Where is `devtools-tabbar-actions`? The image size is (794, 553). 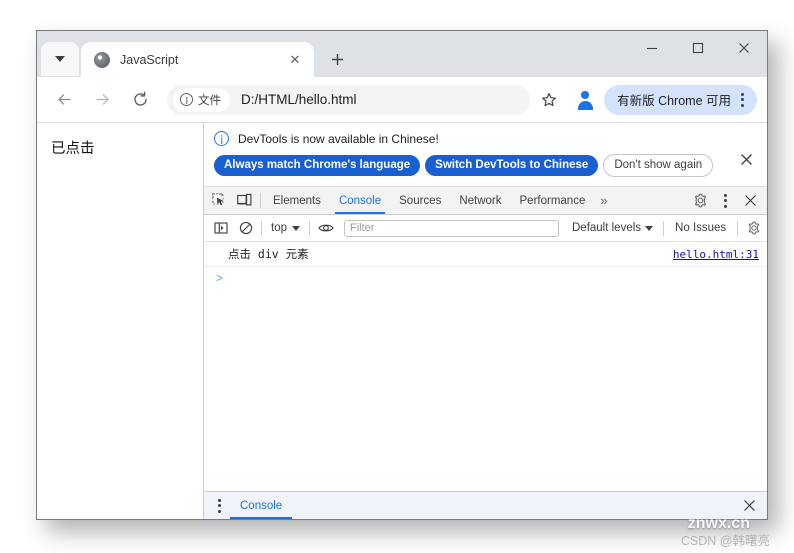
devtools-tabbar-actions is located at coordinates (727, 200).